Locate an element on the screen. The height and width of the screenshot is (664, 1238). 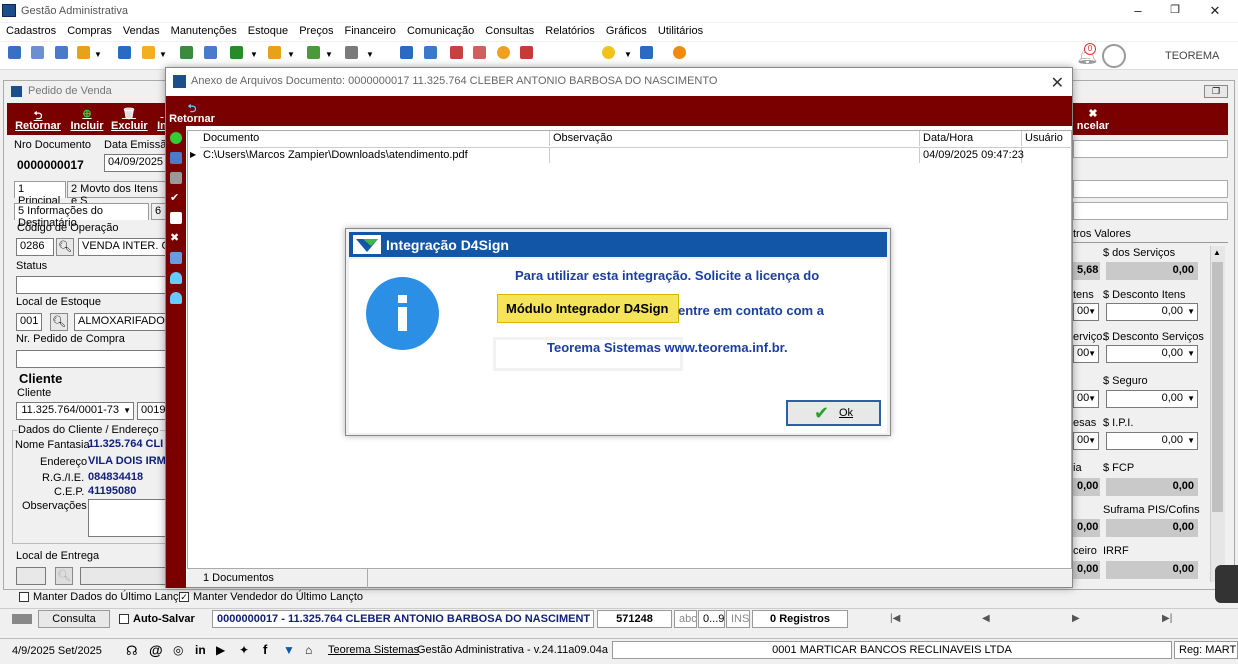
menu-graficos: Gráficos is located at coordinates (626, 31).